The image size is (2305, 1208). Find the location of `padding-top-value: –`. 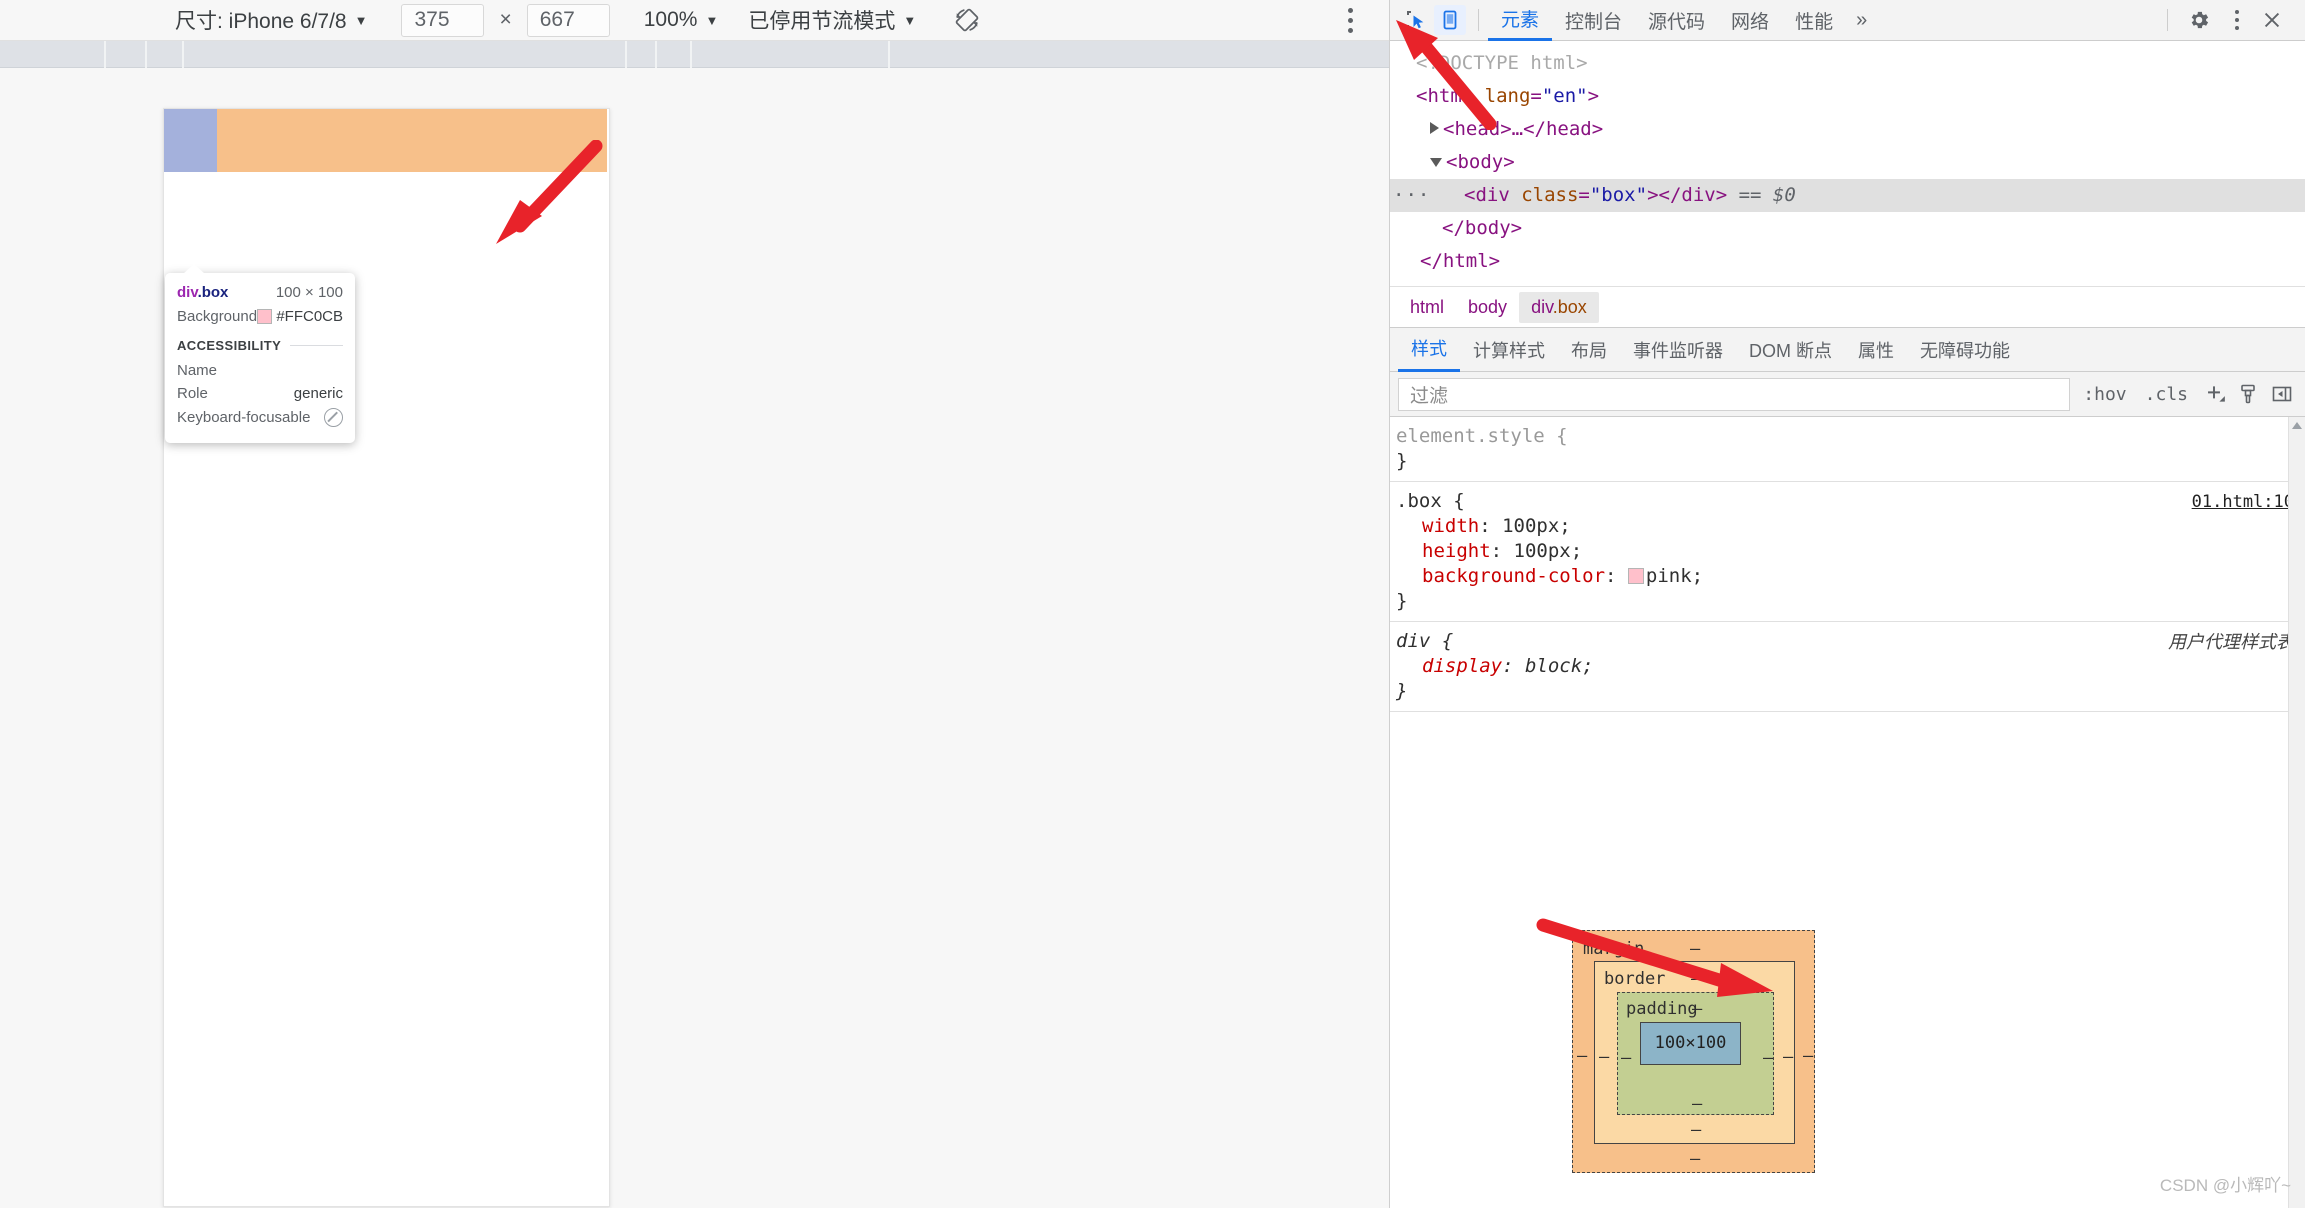

padding-top-value: – is located at coordinates (1697, 1009).